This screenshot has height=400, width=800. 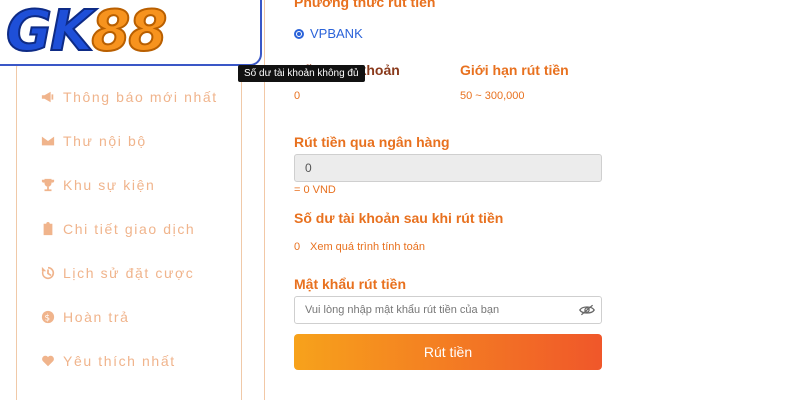 I want to click on amount-input-value: 0, so click(x=308, y=168).